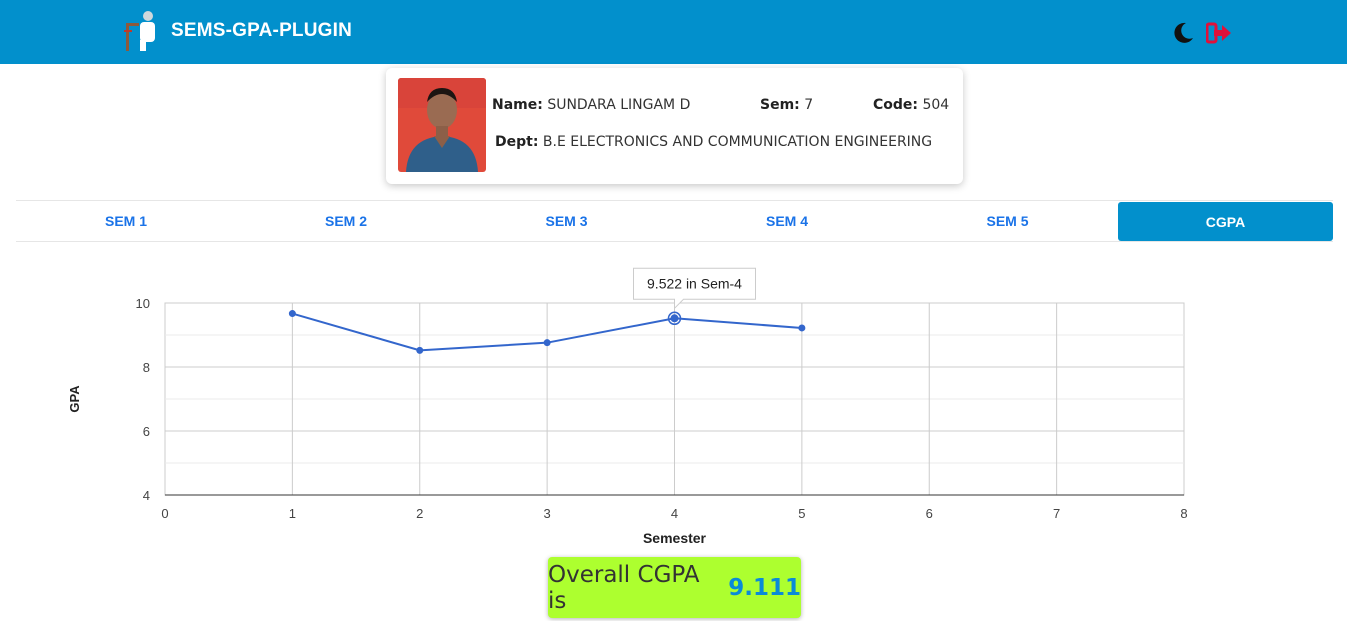 This screenshot has height=621, width=1347. Describe the element at coordinates (141, 31) in the screenshot. I see `person-at-desk-icon` at that location.